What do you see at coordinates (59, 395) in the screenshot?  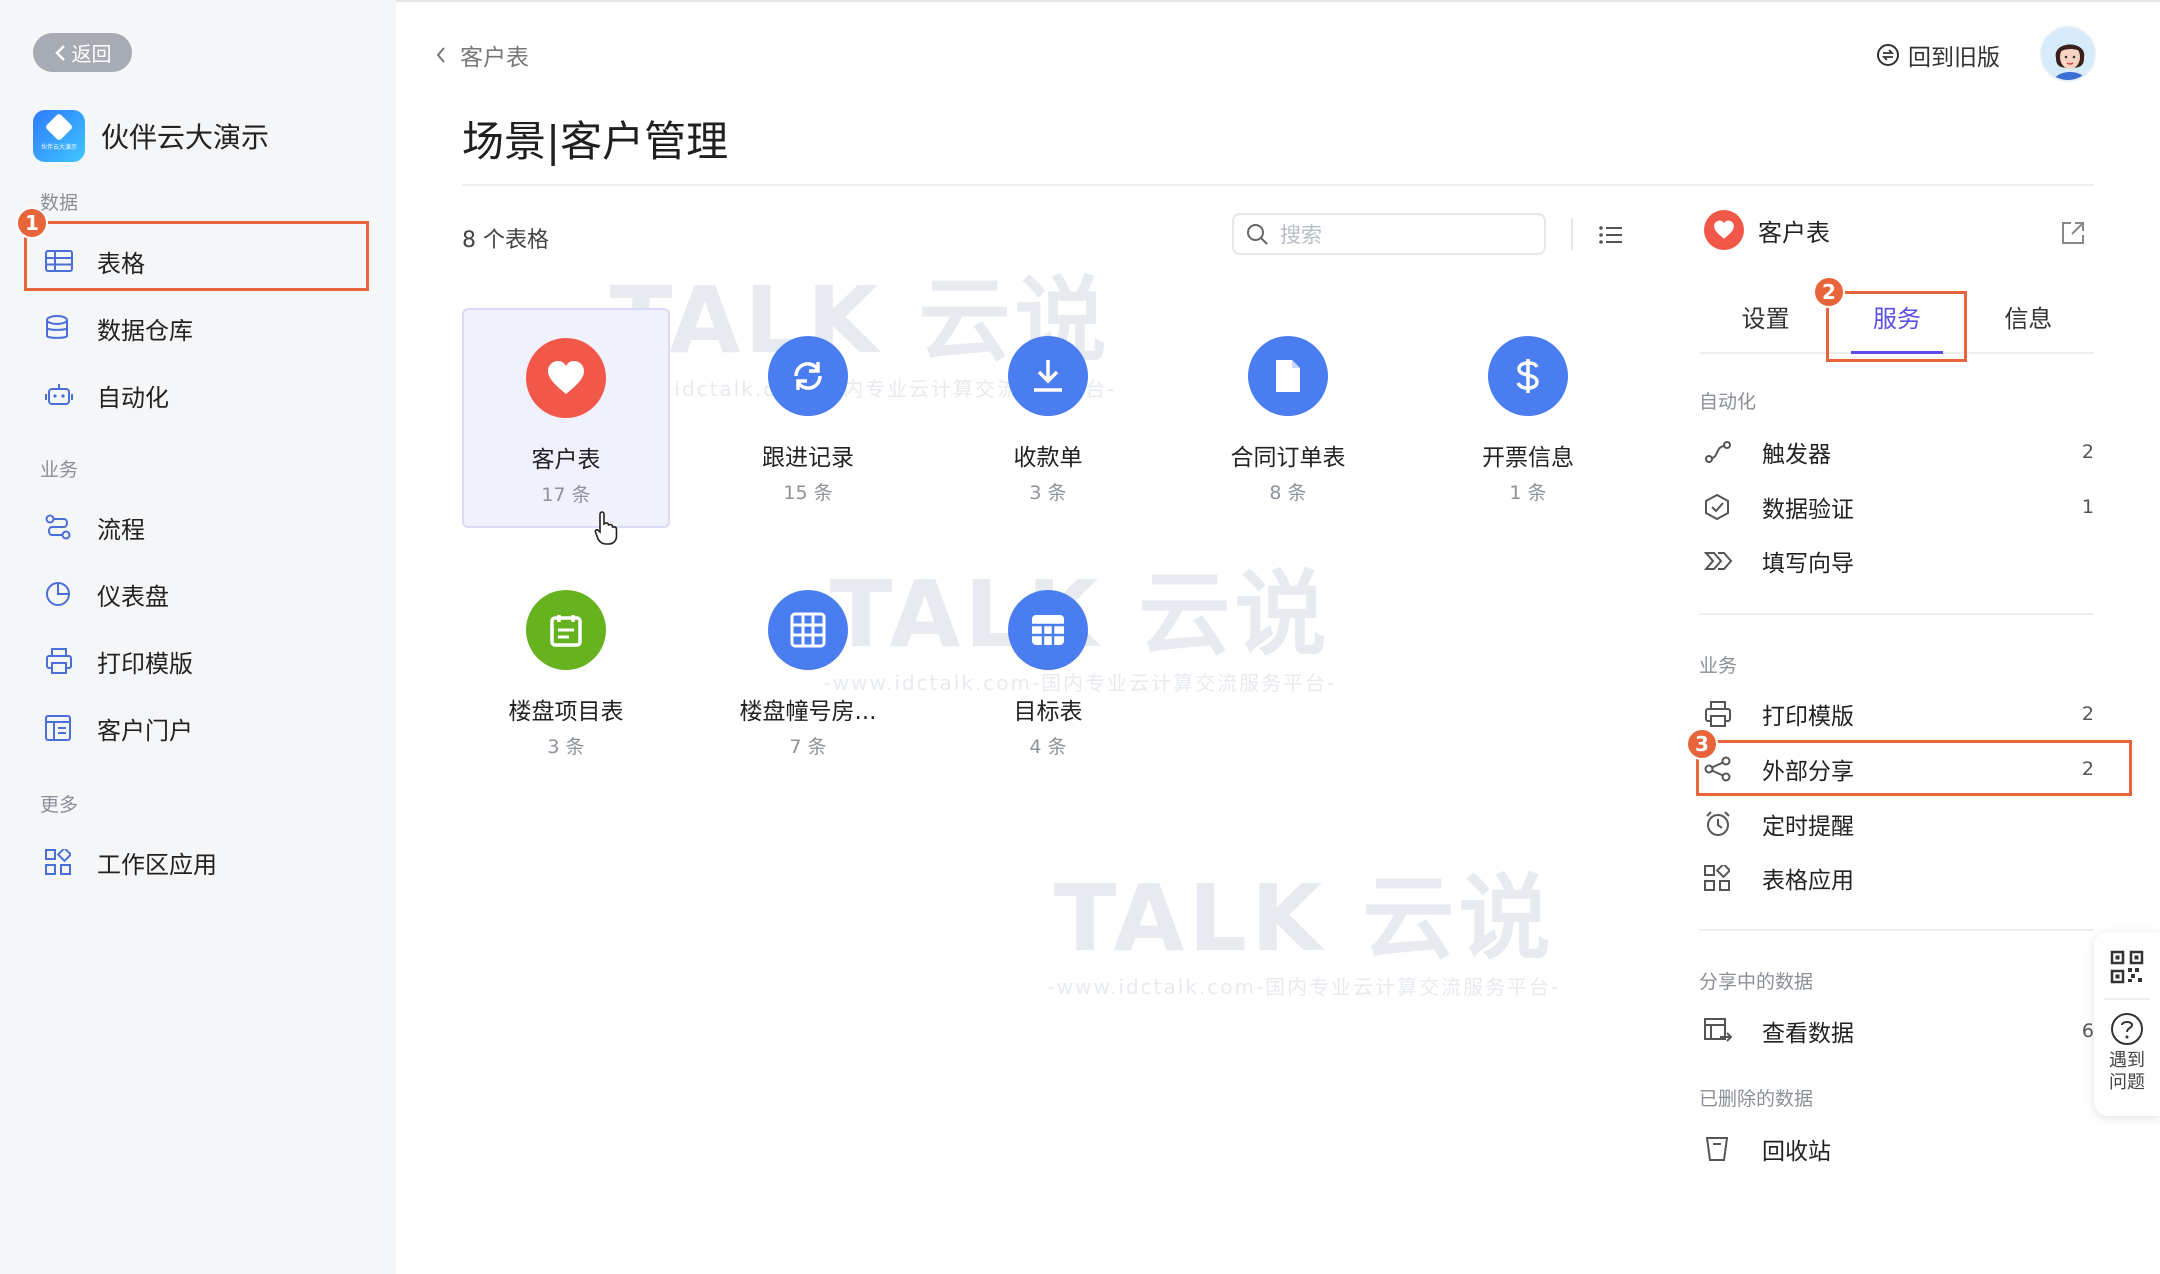 I see `robot-icon` at bounding box center [59, 395].